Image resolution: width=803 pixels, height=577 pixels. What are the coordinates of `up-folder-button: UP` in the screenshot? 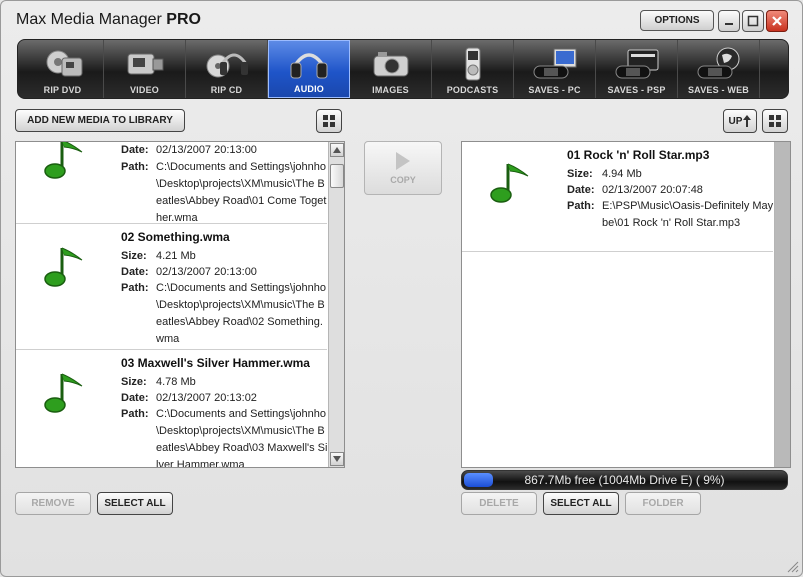 It's located at (740, 121).